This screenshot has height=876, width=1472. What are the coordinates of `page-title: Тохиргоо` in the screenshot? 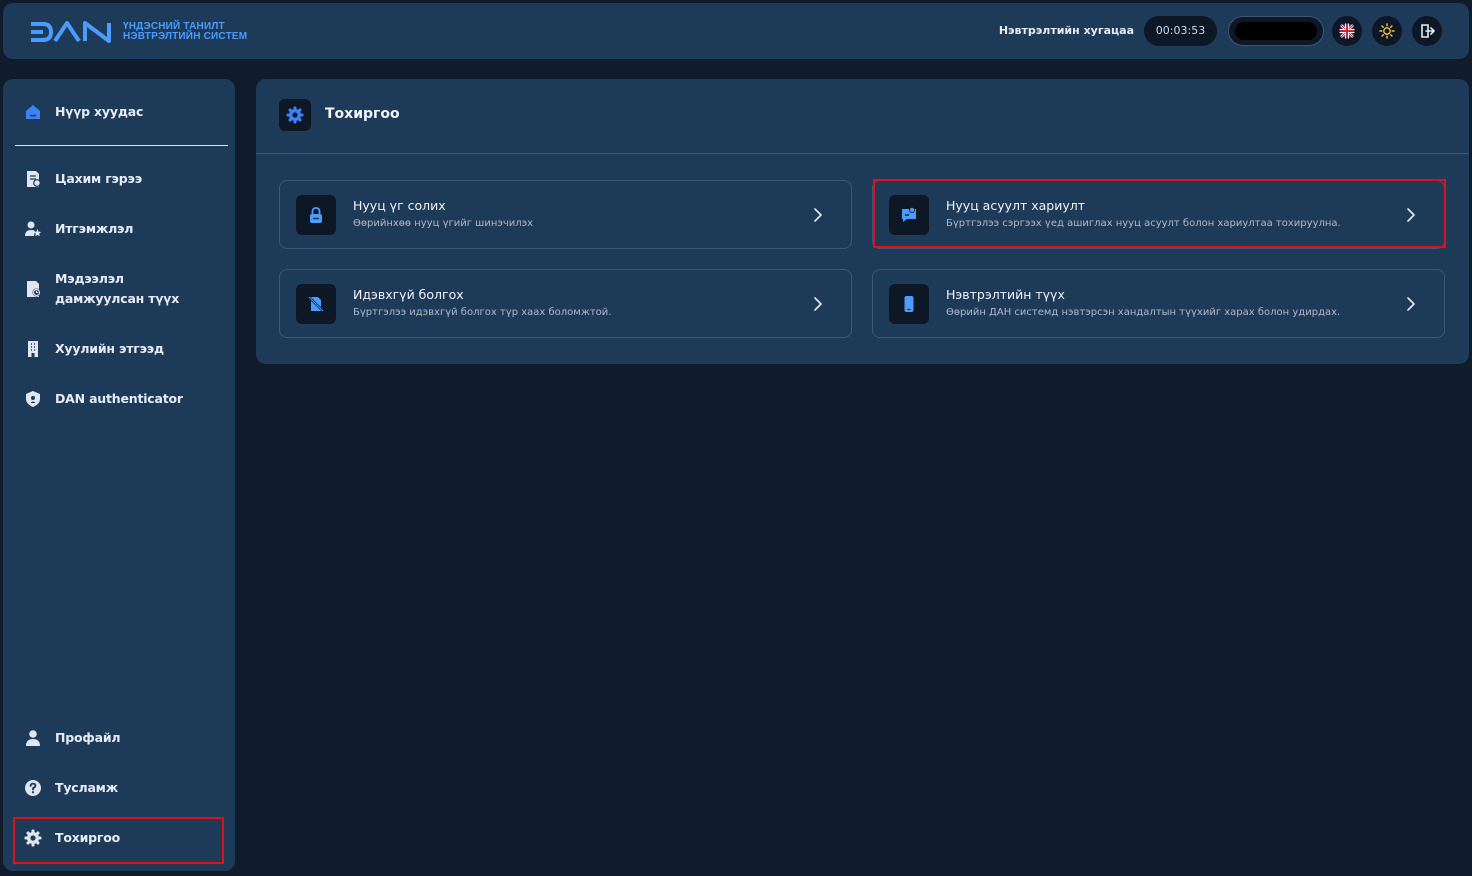 It's located at (362, 114).